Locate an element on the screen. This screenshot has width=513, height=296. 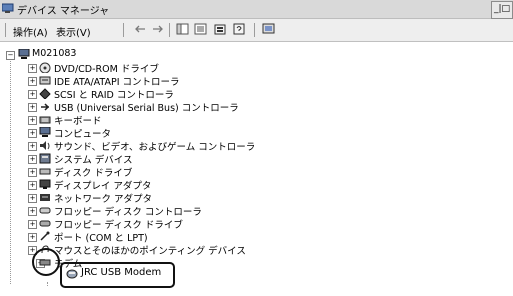
tree-item-scsi: + SCSI と RAID コントローラ is located at coordinates (150, 94).